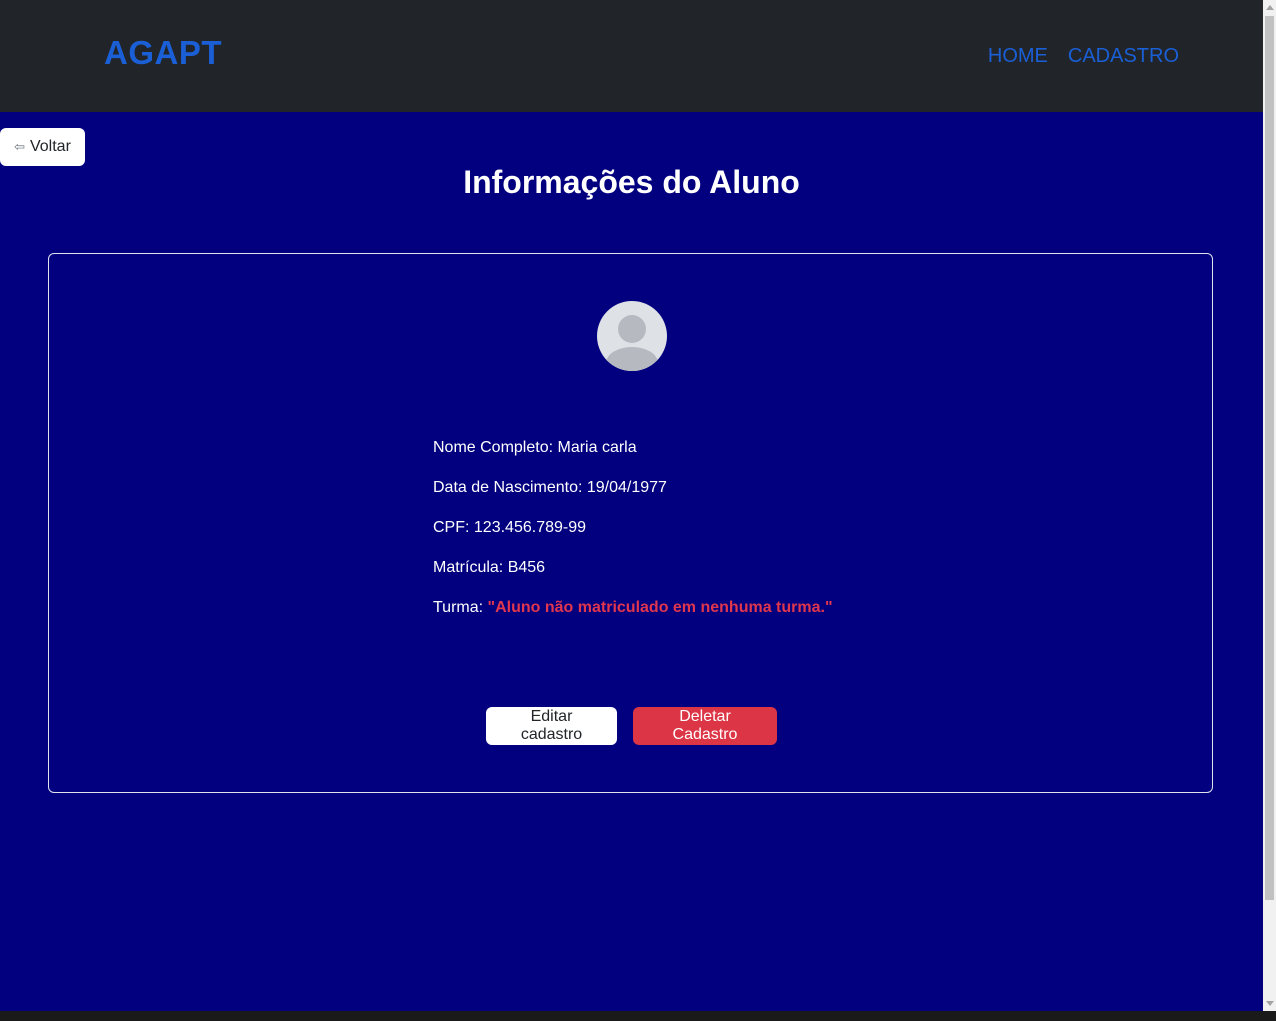  What do you see at coordinates (638, 1016) in the screenshot?
I see `bottom-bar` at bounding box center [638, 1016].